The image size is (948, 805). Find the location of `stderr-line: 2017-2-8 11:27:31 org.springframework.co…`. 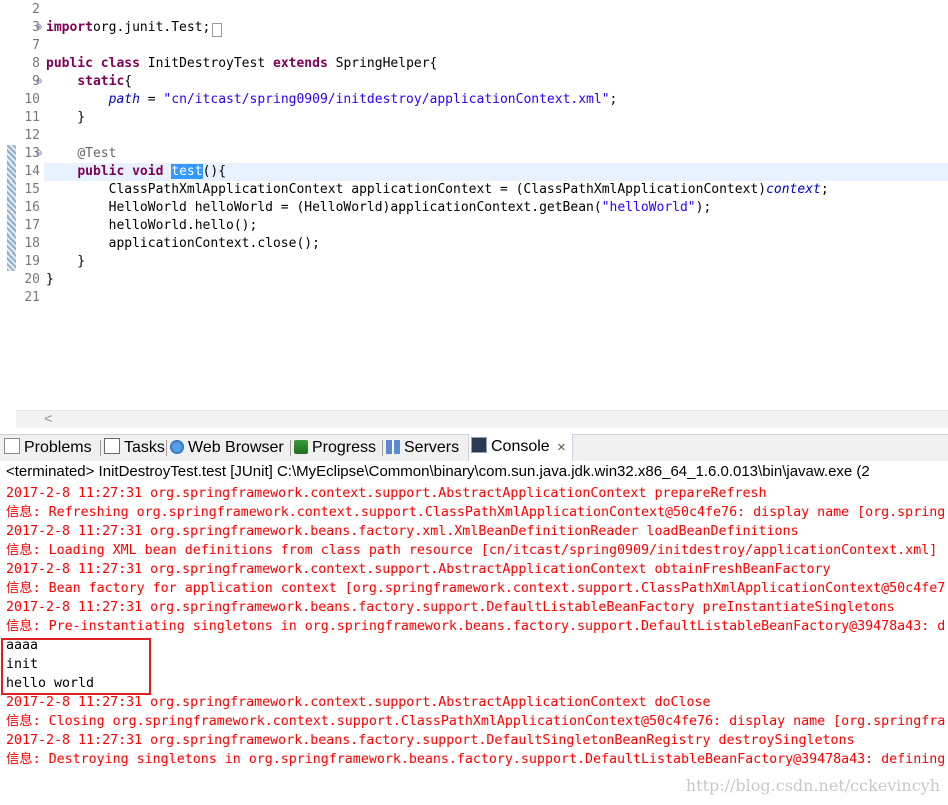

stderr-line: 2017-2-8 11:27:31 org.springframework.co… is located at coordinates (386, 493).